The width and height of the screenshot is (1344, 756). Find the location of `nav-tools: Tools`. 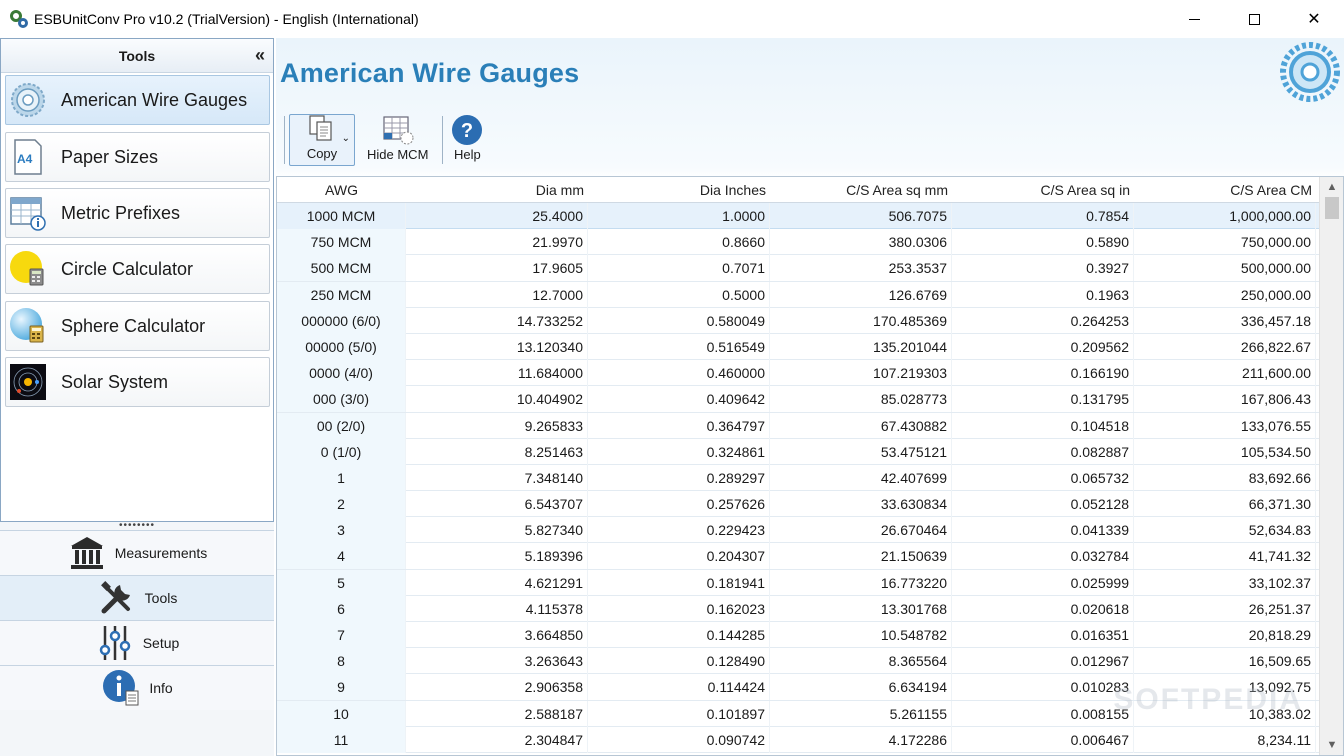

nav-tools: Tools is located at coordinates (137, 597).